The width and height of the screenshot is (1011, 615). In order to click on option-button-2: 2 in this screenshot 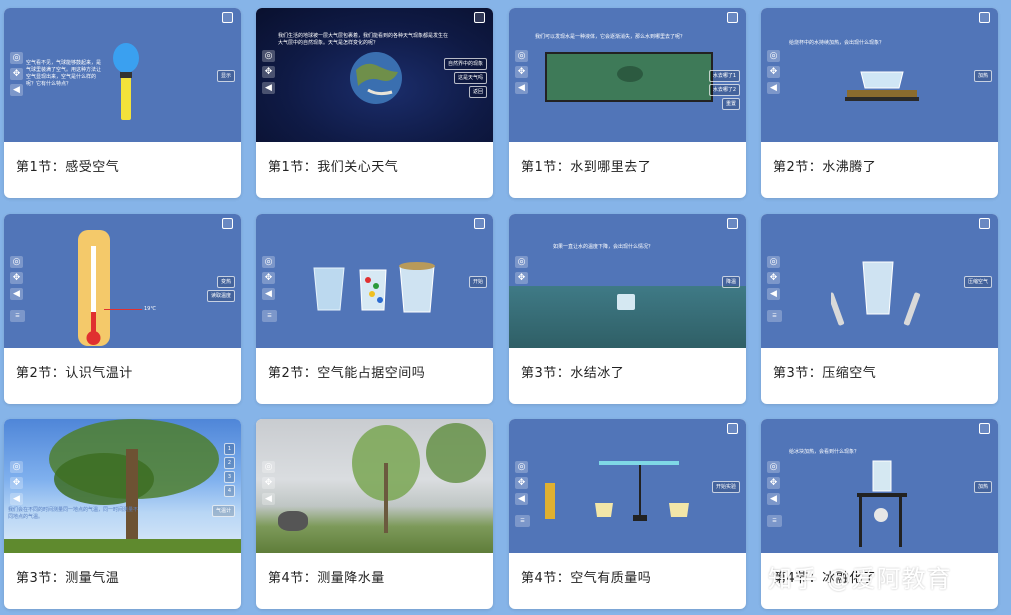, I will do `click(229, 463)`.